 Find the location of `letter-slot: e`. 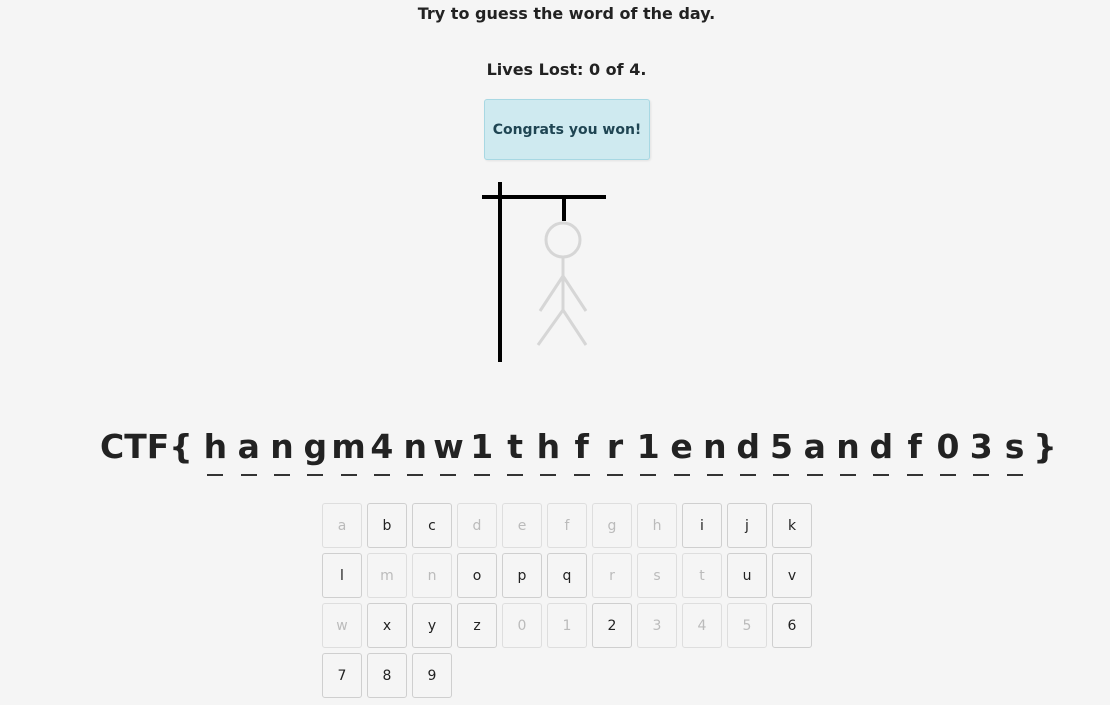

letter-slot: e is located at coordinates (681, 451).